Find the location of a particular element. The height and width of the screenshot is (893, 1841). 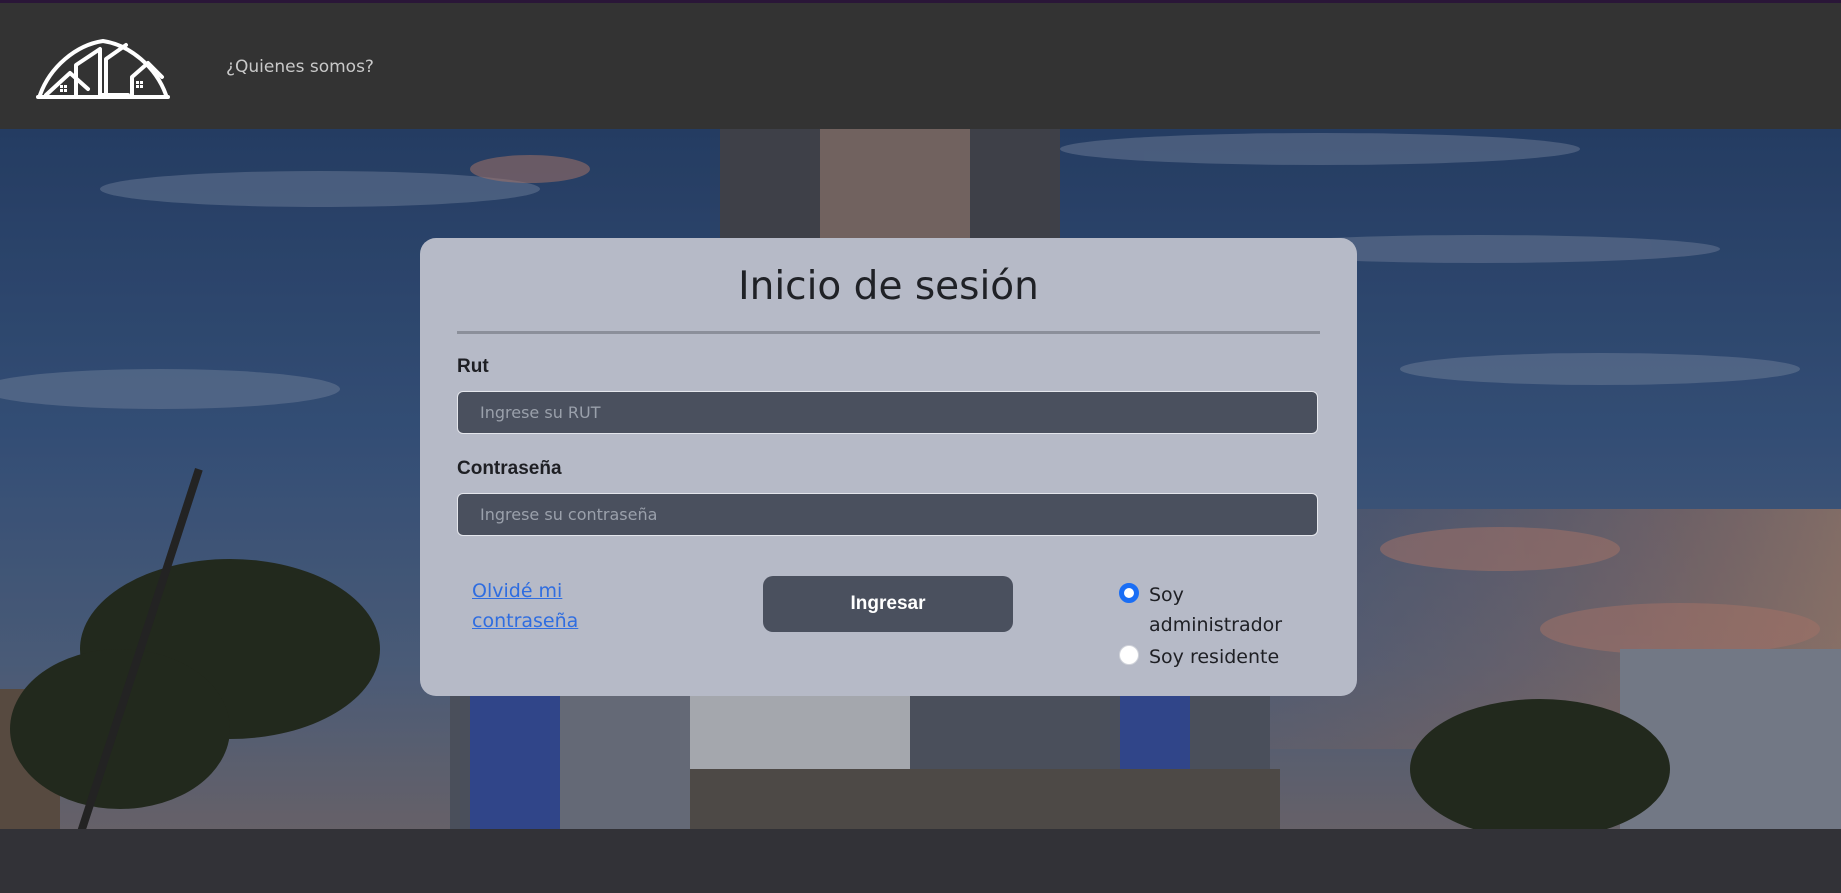

rut-input is located at coordinates (887, 412).